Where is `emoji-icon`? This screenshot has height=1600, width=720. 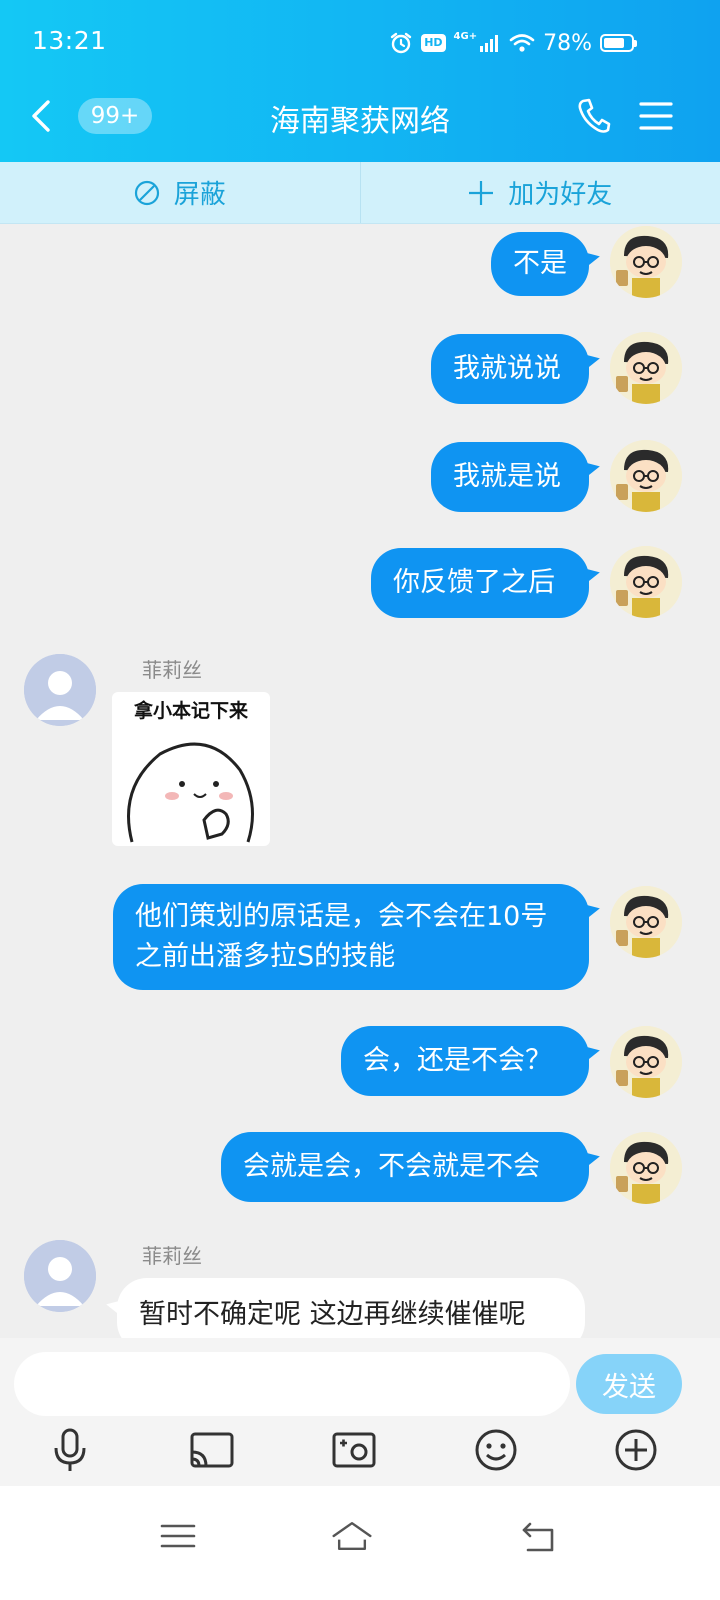
emoji-icon is located at coordinates (496, 1450).